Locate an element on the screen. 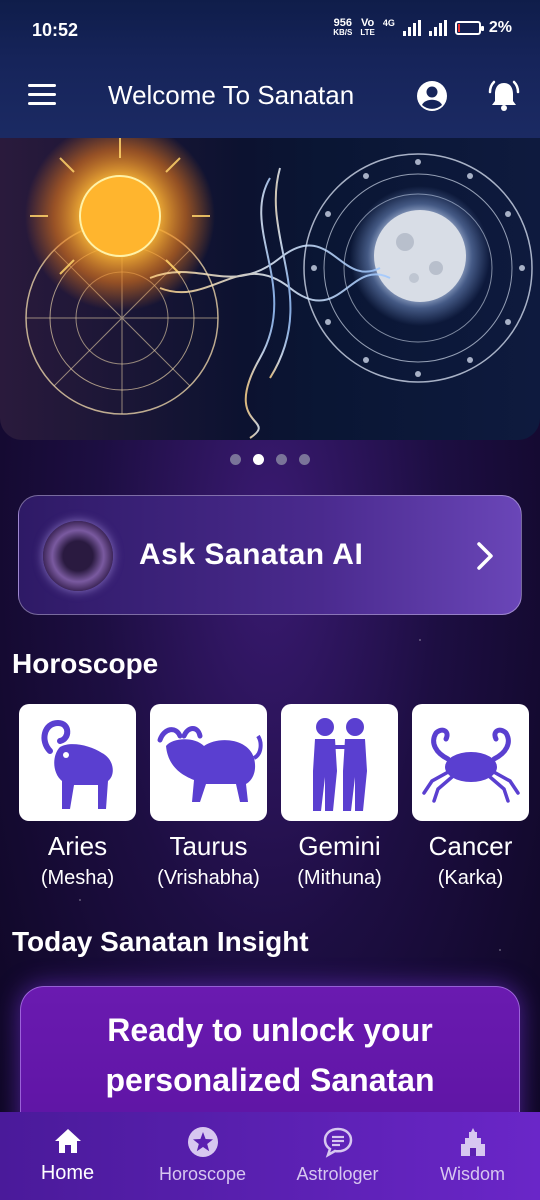 The width and height of the screenshot is (540, 1200). page-title: Welcome To Sanatan is located at coordinates (231, 95).